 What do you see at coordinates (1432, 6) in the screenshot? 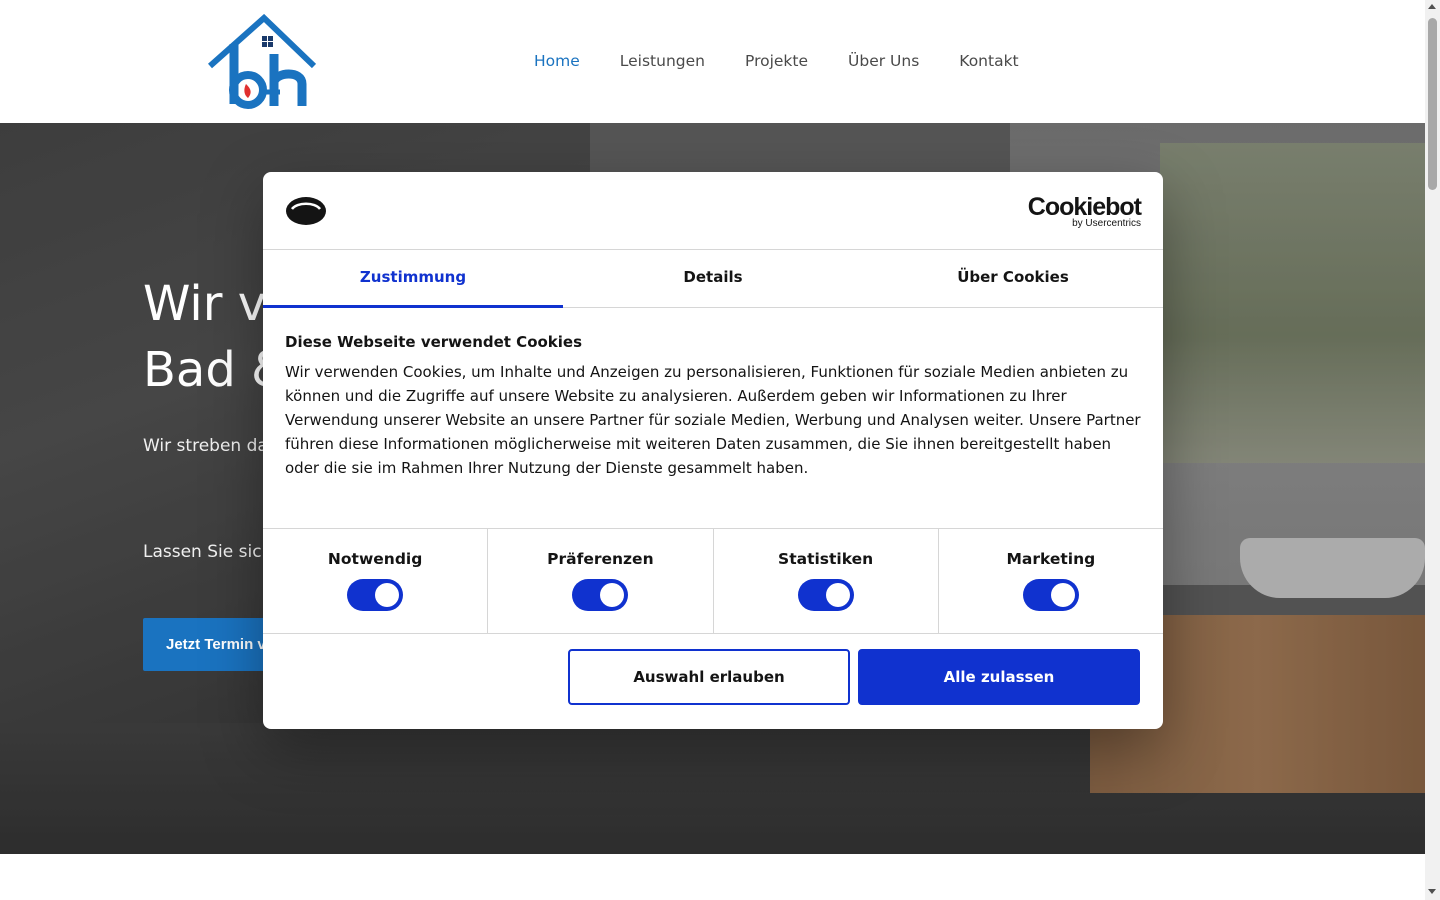
I see `scroll-up-icon` at bounding box center [1432, 6].